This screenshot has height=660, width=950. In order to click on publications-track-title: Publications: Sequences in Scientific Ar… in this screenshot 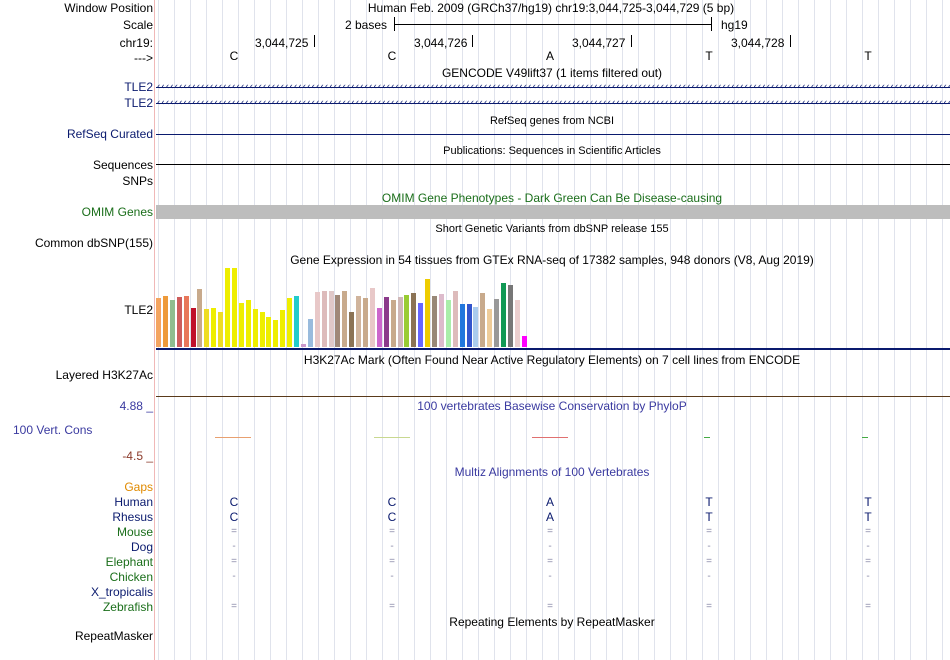, I will do `click(552, 151)`.